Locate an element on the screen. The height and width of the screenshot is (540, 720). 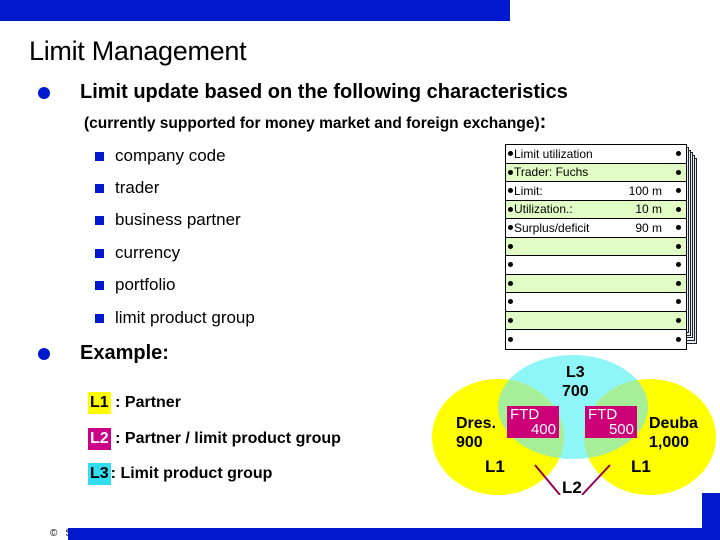
characteristic-item: portfolio is located at coordinates (135, 285).